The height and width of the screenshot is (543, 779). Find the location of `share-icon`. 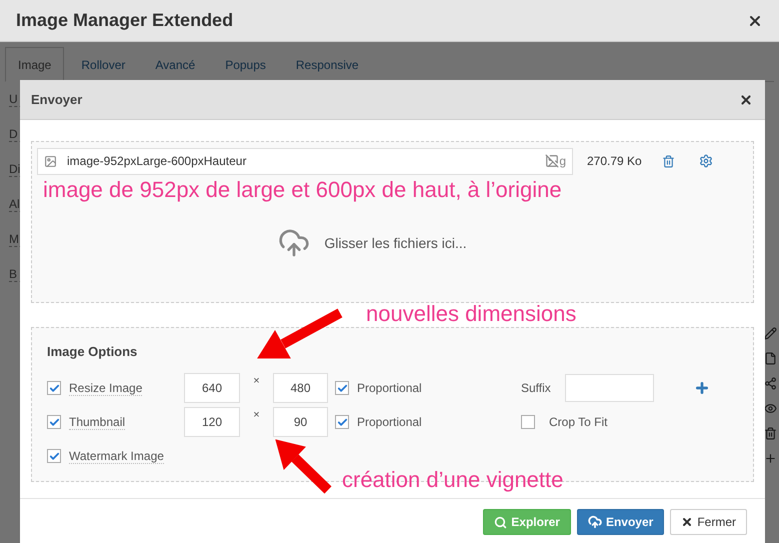

share-icon is located at coordinates (770, 383).